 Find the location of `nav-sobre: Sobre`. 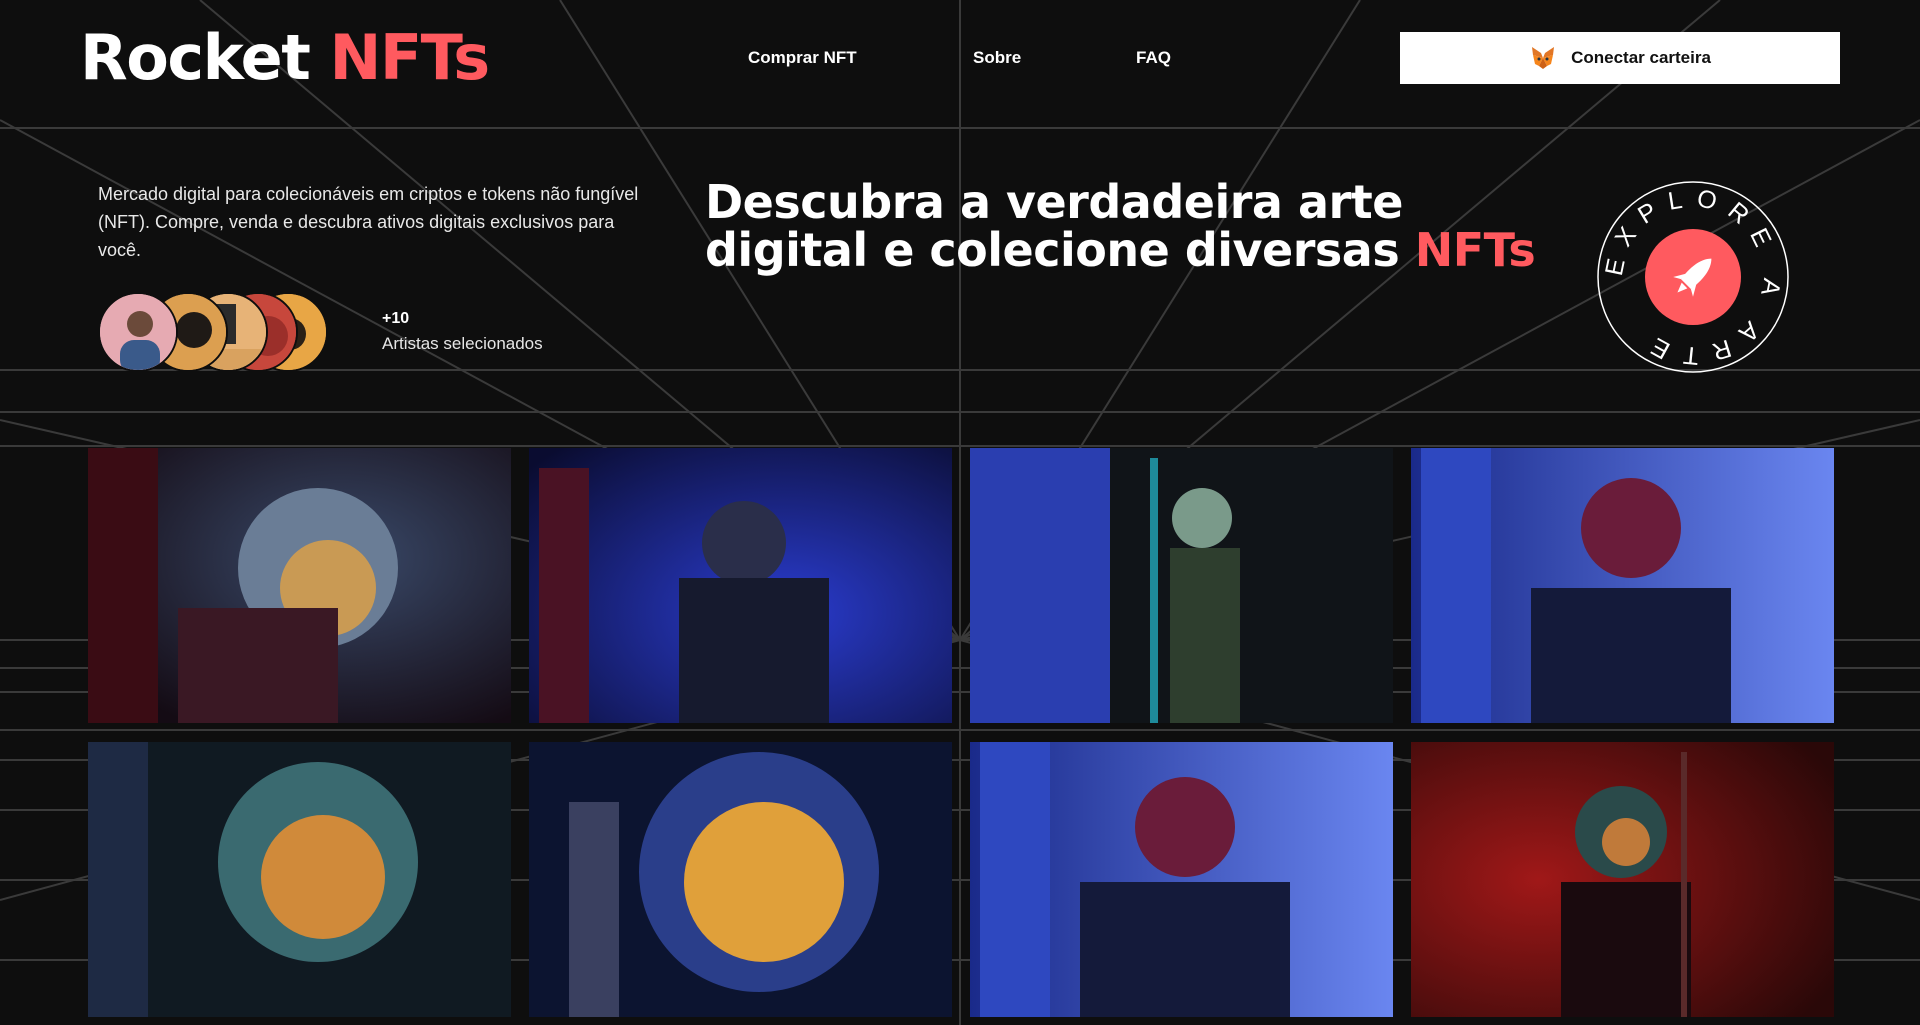

nav-sobre: Sobre is located at coordinates (997, 58).